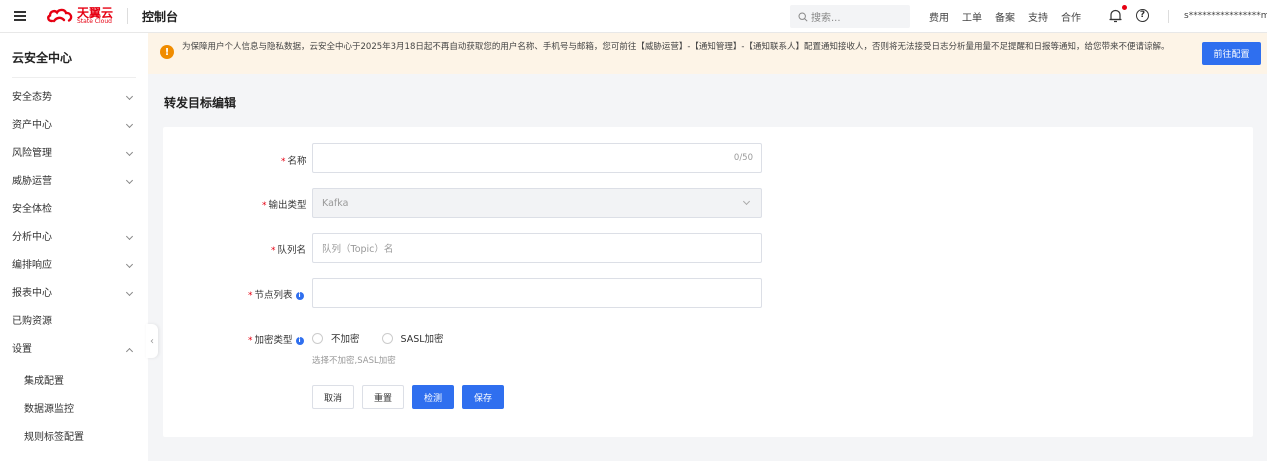  I want to click on radio-label-sasl: SASL加密, so click(422, 338).